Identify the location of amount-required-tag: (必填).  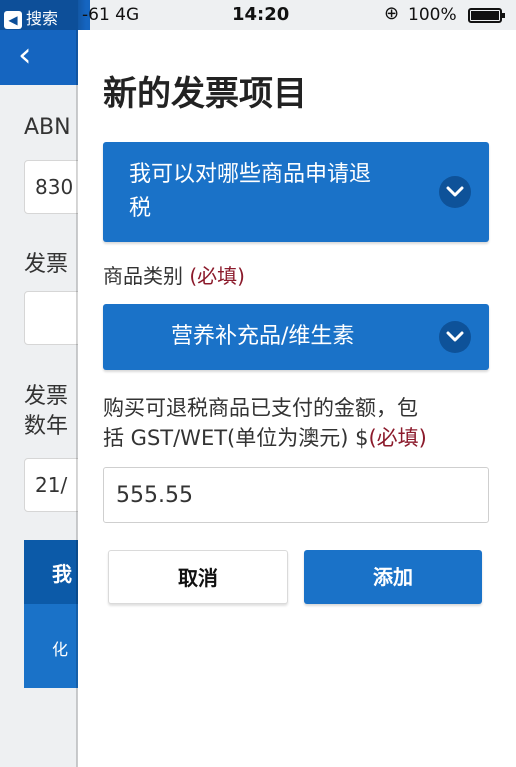
(397, 438).